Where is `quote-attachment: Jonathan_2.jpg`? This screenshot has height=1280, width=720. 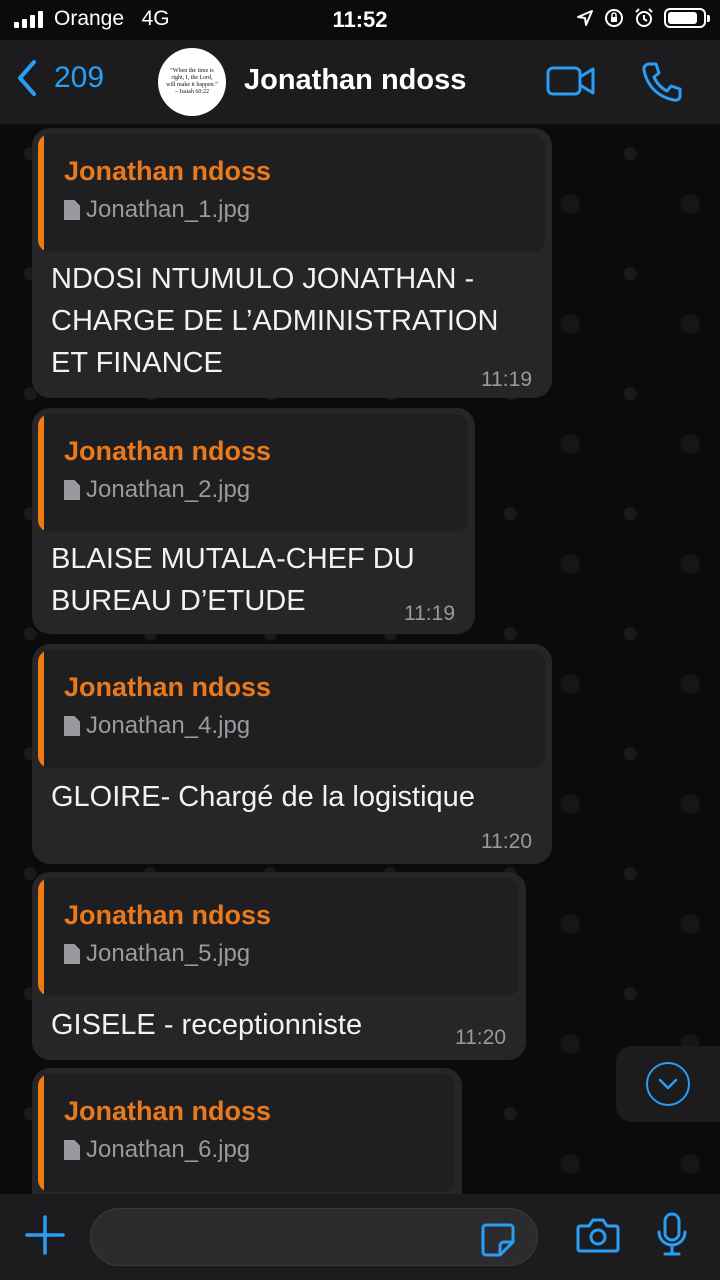 quote-attachment: Jonathan_2.jpg is located at coordinates (157, 490).